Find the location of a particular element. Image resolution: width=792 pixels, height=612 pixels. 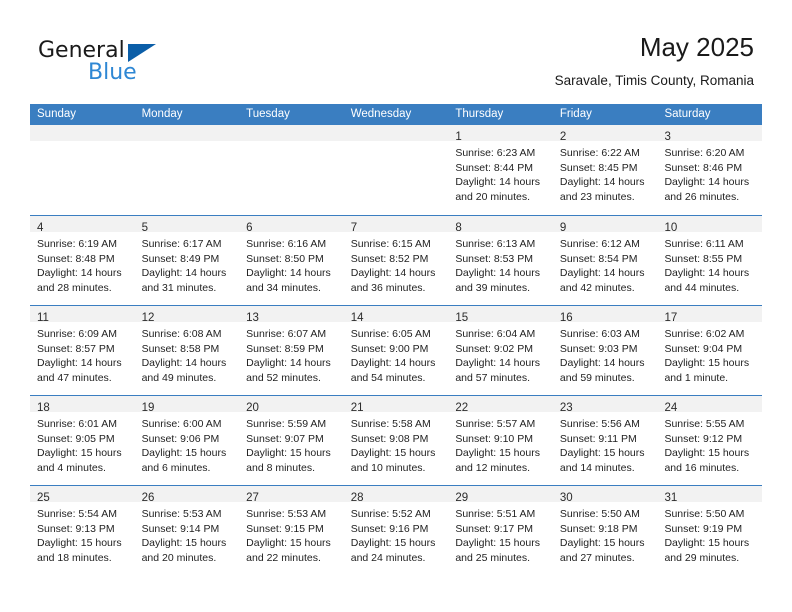

day-detail-line: Sunset: 8:54 PM is located at coordinates (598, 258).